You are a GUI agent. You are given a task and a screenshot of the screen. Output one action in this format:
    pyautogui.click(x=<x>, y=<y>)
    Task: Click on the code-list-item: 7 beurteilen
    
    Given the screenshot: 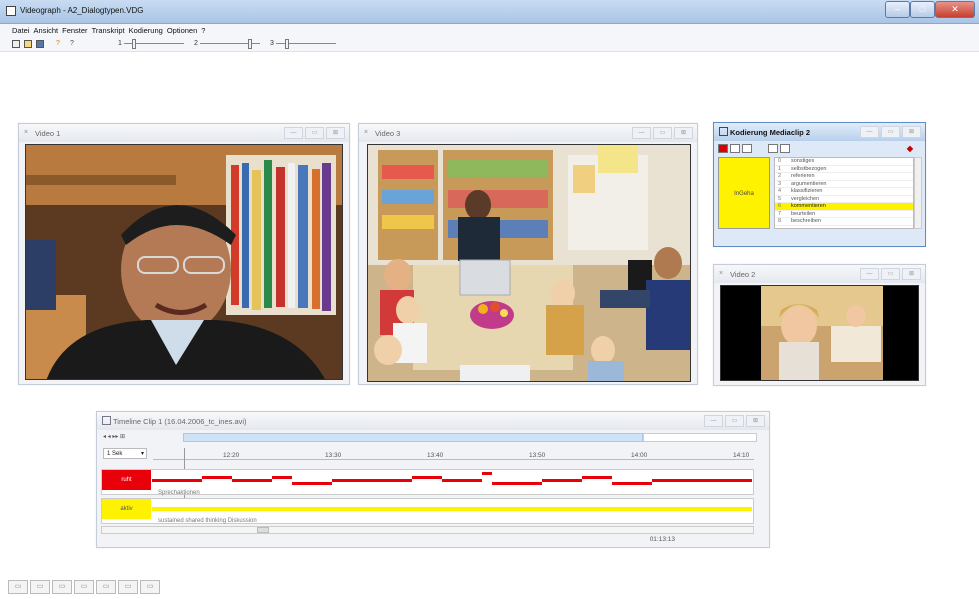 What is the action you would take?
    pyautogui.click(x=844, y=214)
    